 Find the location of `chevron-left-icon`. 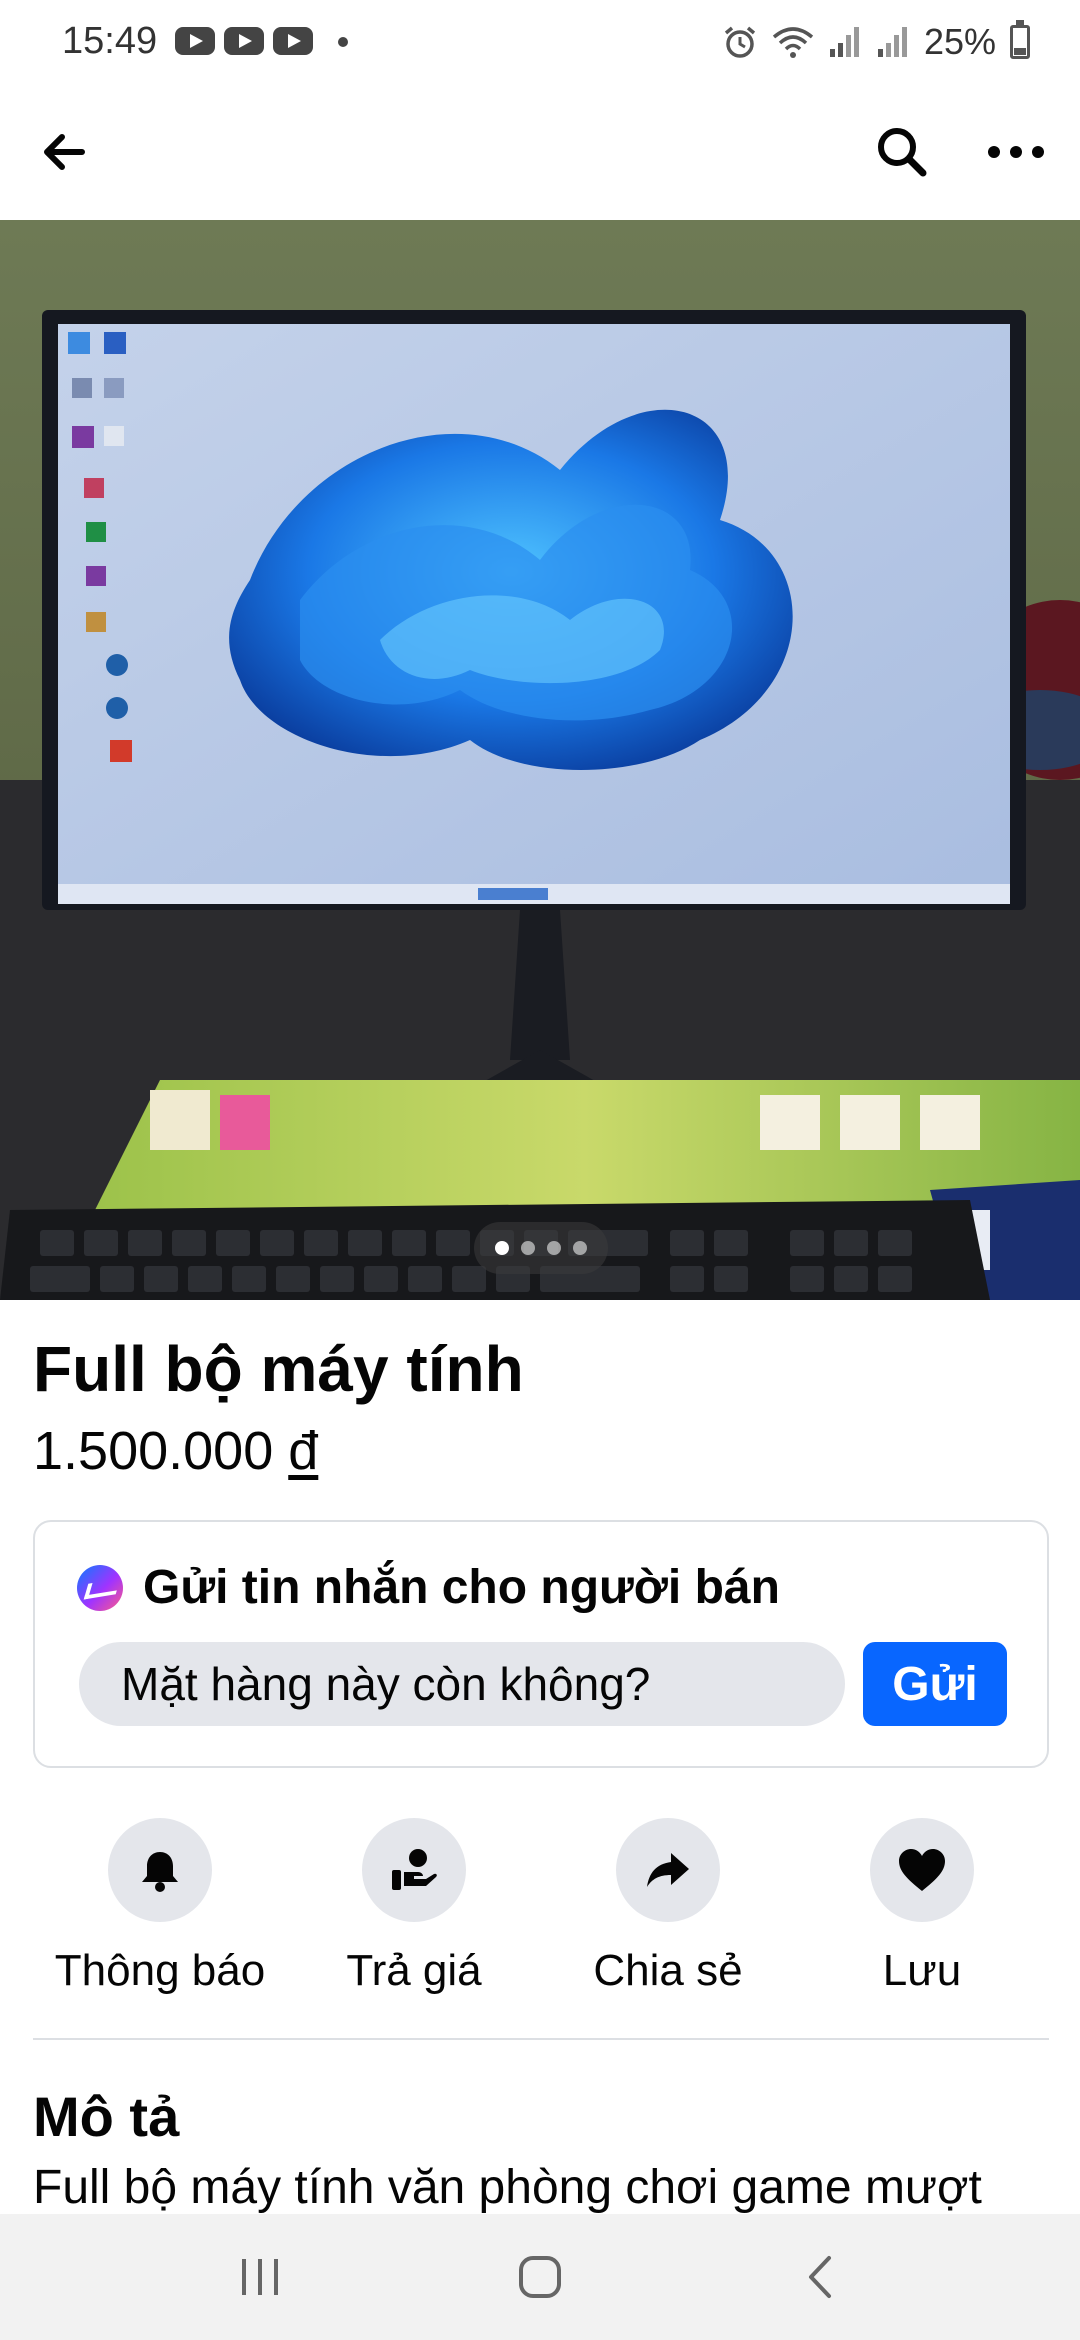

chevron-left-icon is located at coordinates (820, 2277).